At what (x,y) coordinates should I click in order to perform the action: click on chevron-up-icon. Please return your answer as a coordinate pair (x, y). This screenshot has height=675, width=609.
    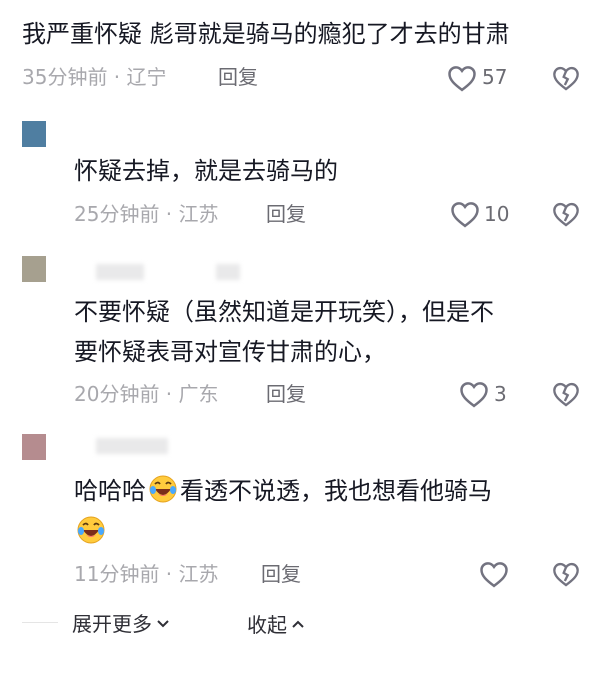
    Looking at the image, I should click on (298, 622).